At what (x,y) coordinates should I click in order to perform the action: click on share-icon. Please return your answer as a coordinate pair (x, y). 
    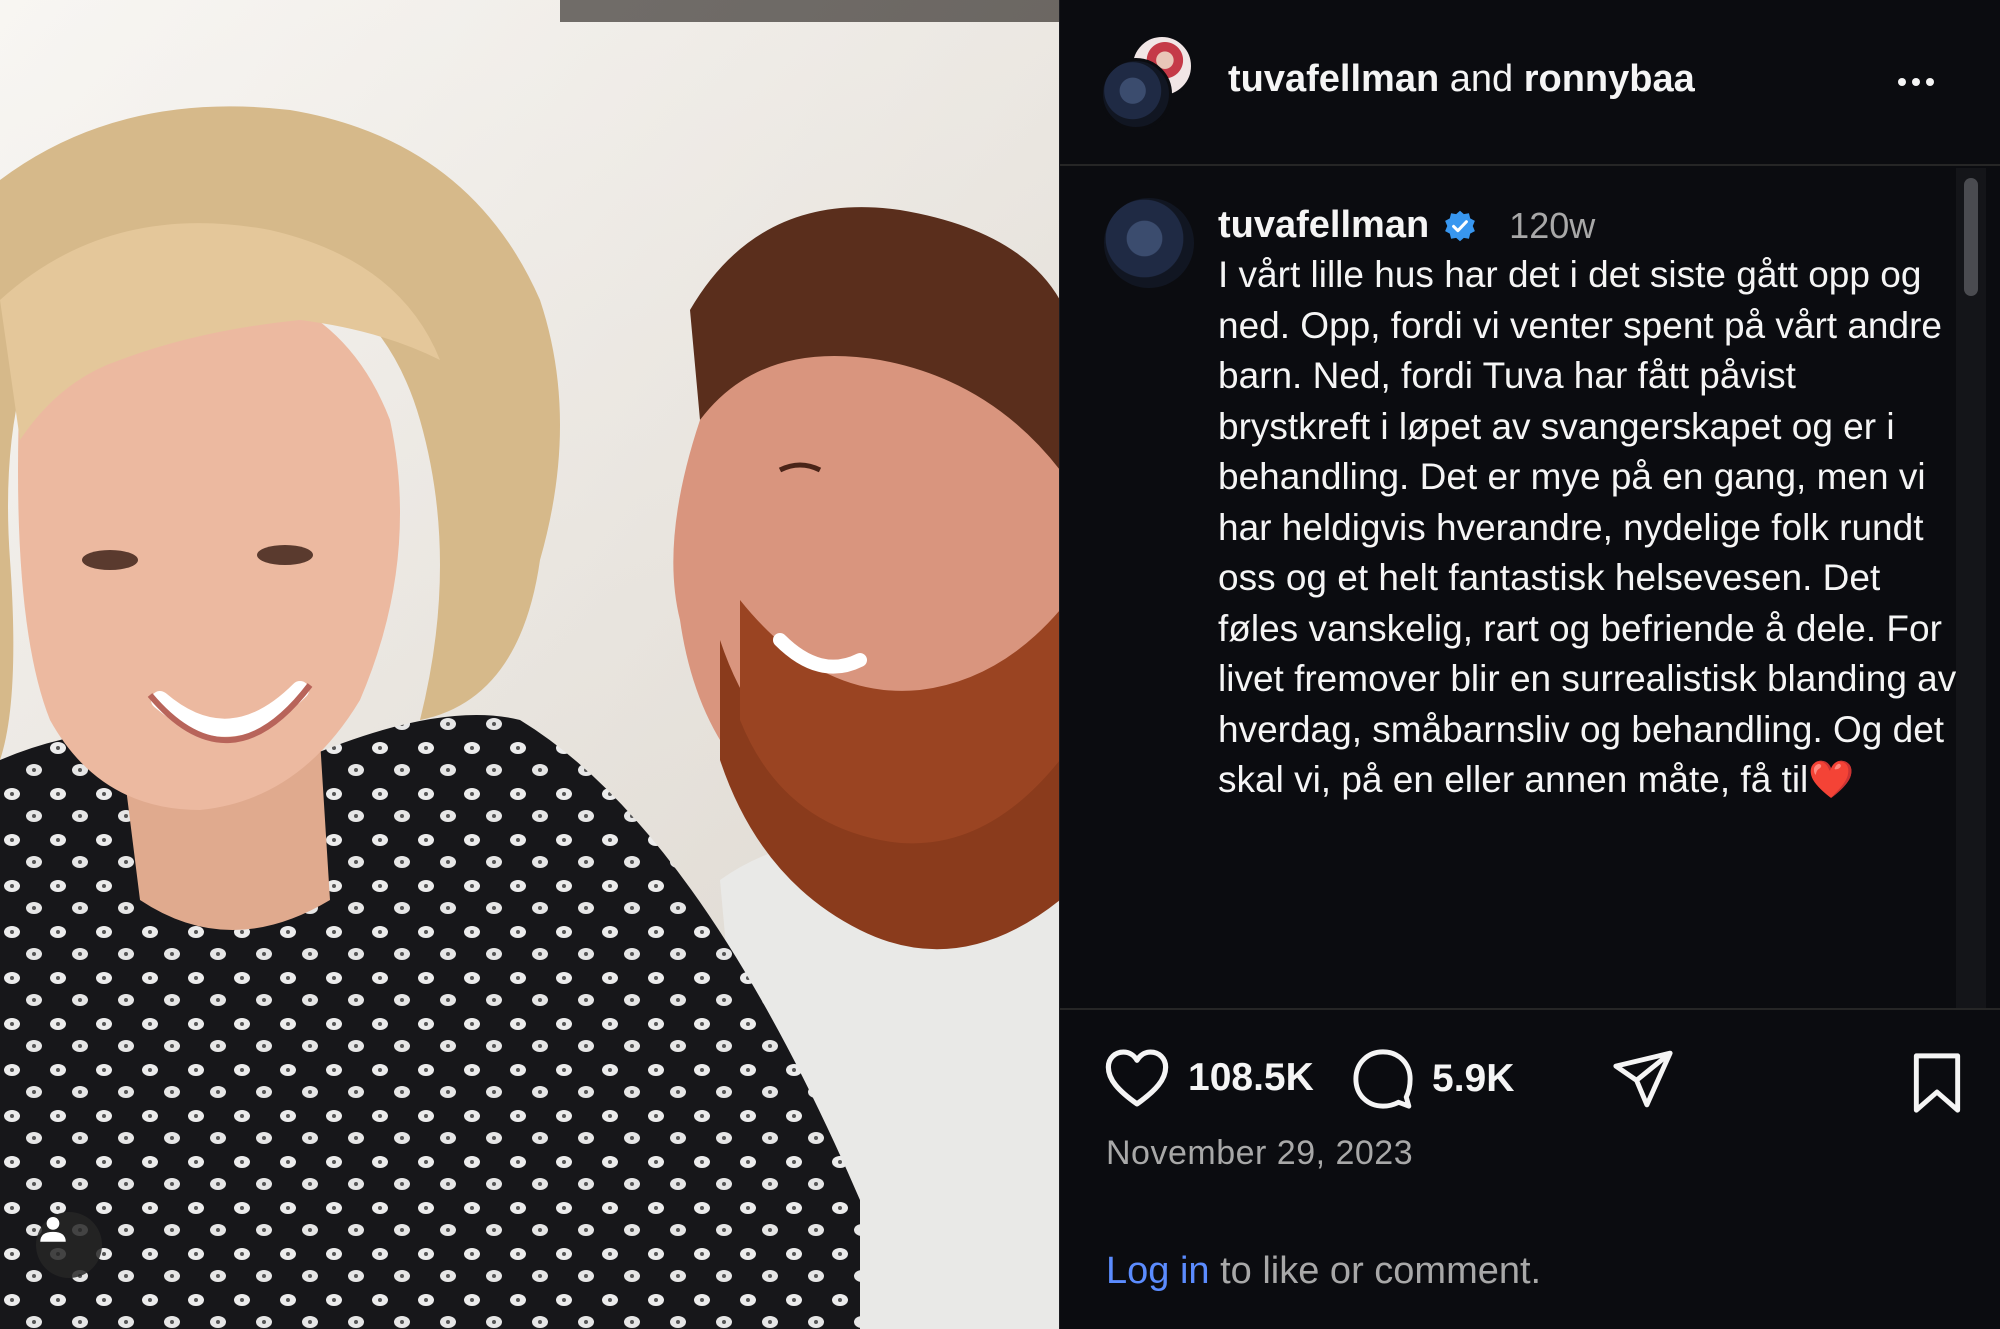
    Looking at the image, I should click on (1643, 1079).